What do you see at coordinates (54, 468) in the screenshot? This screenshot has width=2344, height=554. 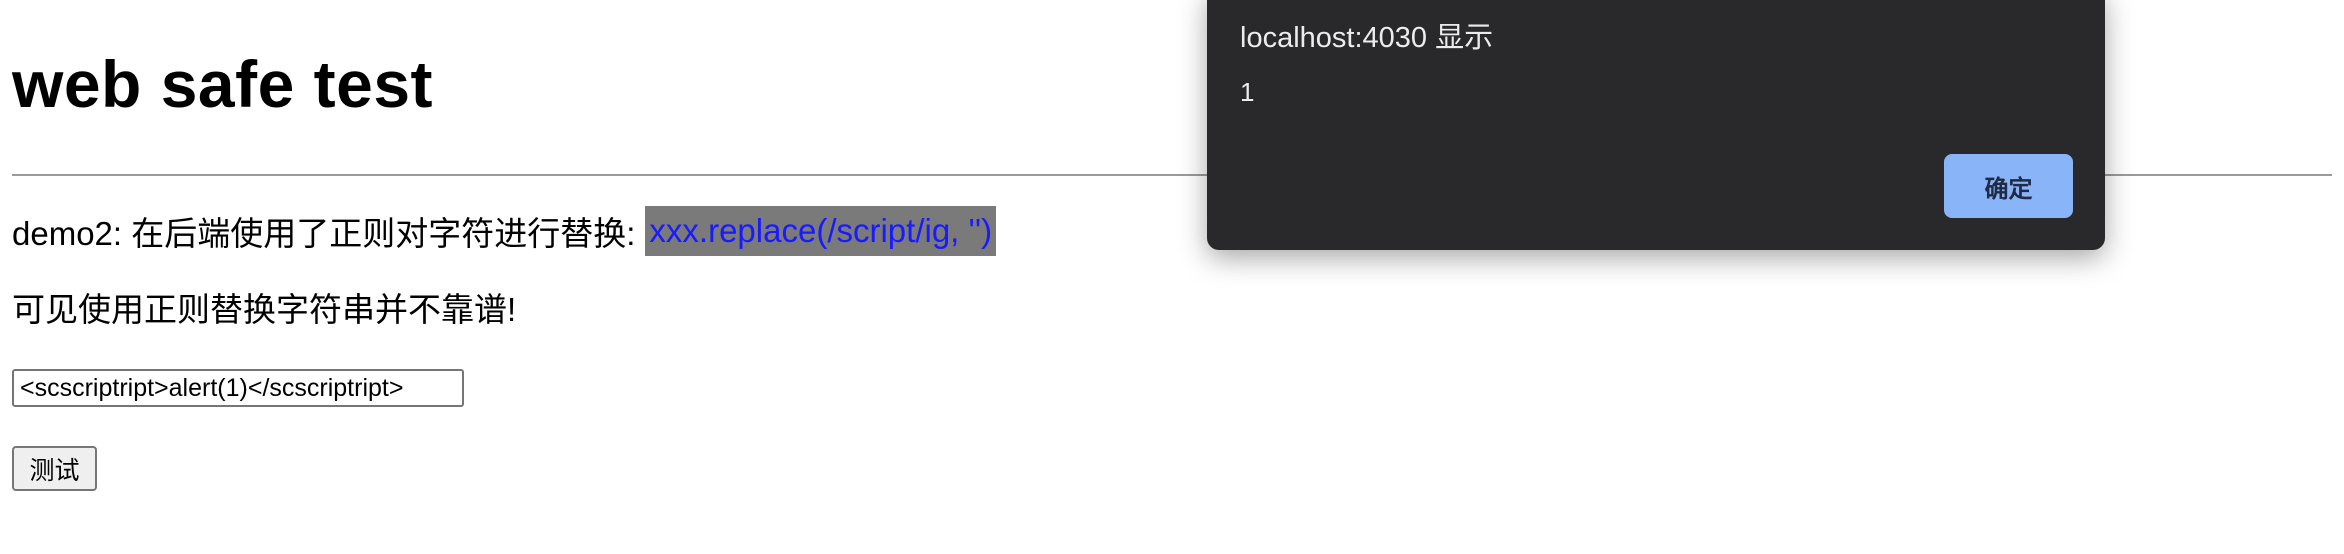 I see `test-button: 测试` at bounding box center [54, 468].